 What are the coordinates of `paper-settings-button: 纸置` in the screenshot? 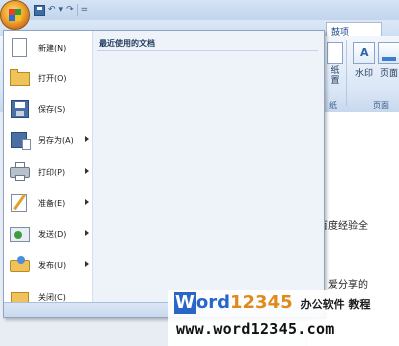 It's located at (335, 64).